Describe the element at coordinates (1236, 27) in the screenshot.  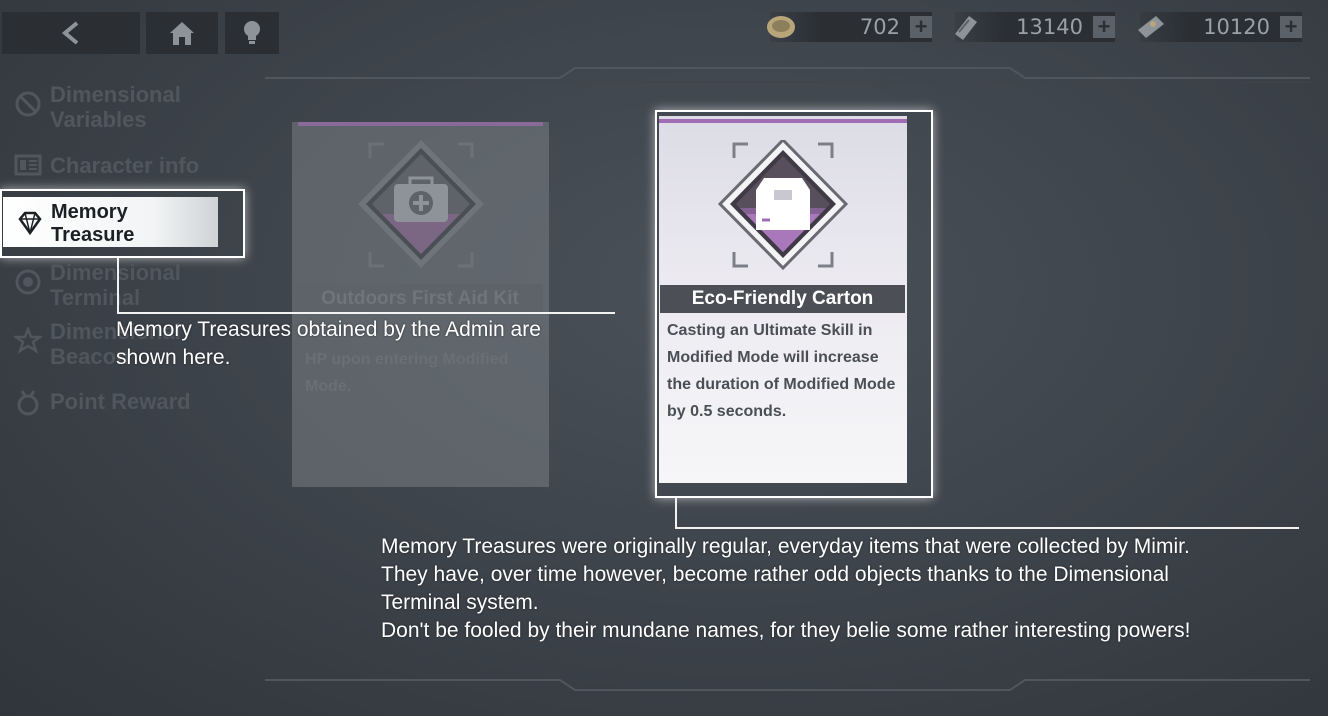
I see `ticket-value: 10120` at that location.